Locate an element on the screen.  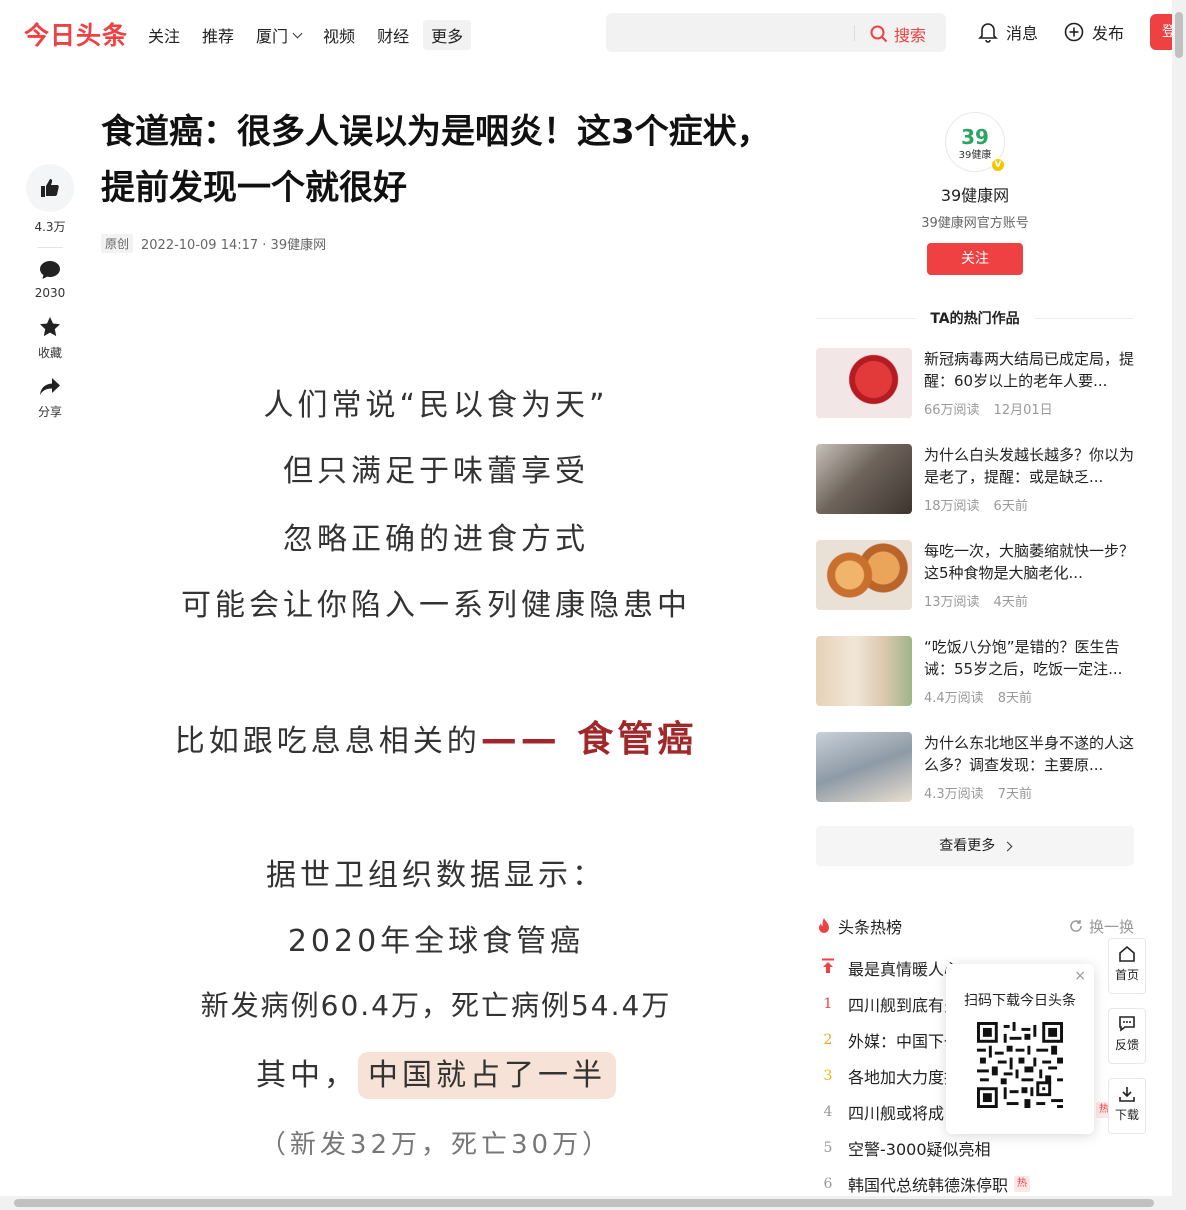
author-avatar: 39 39健康 V is located at coordinates (975, 142).